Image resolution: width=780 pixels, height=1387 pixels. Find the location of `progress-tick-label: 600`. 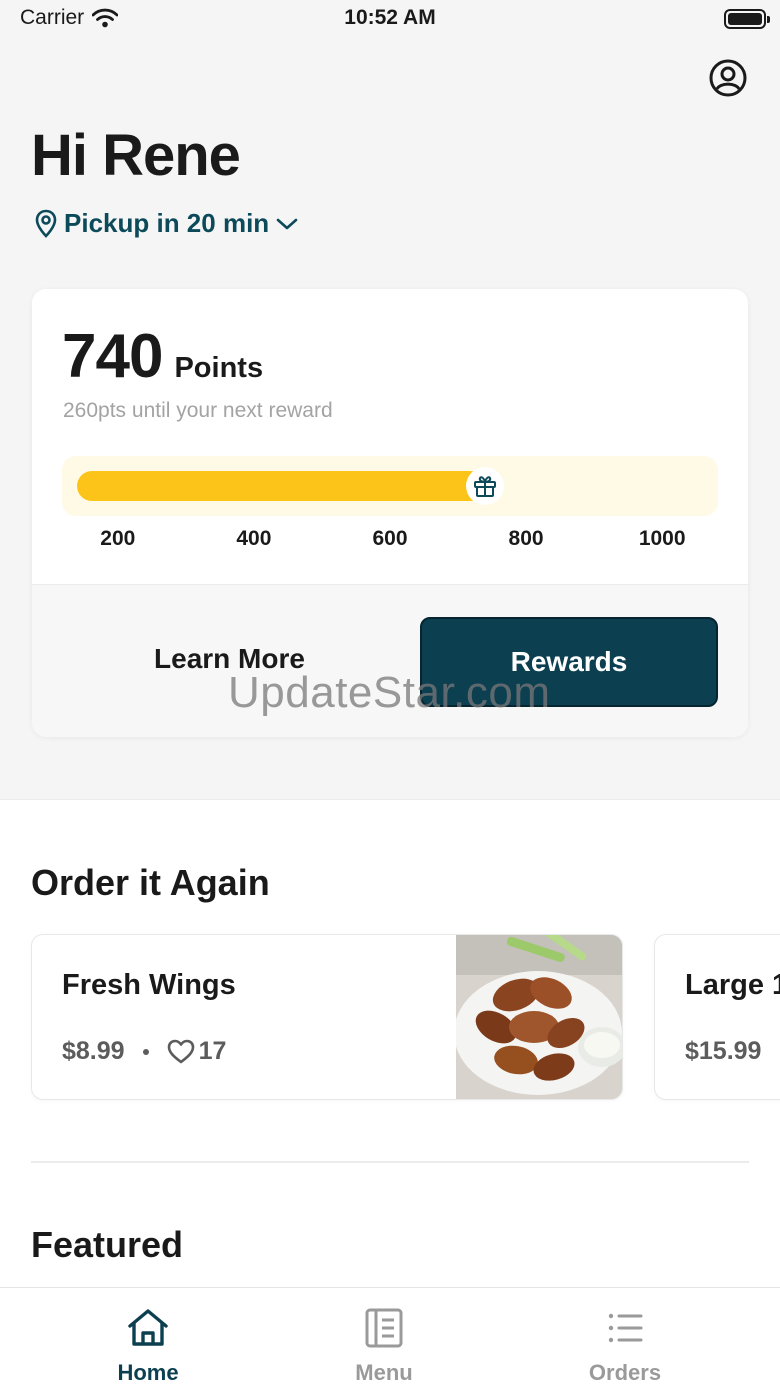

progress-tick-label: 600 is located at coordinates (390, 538).